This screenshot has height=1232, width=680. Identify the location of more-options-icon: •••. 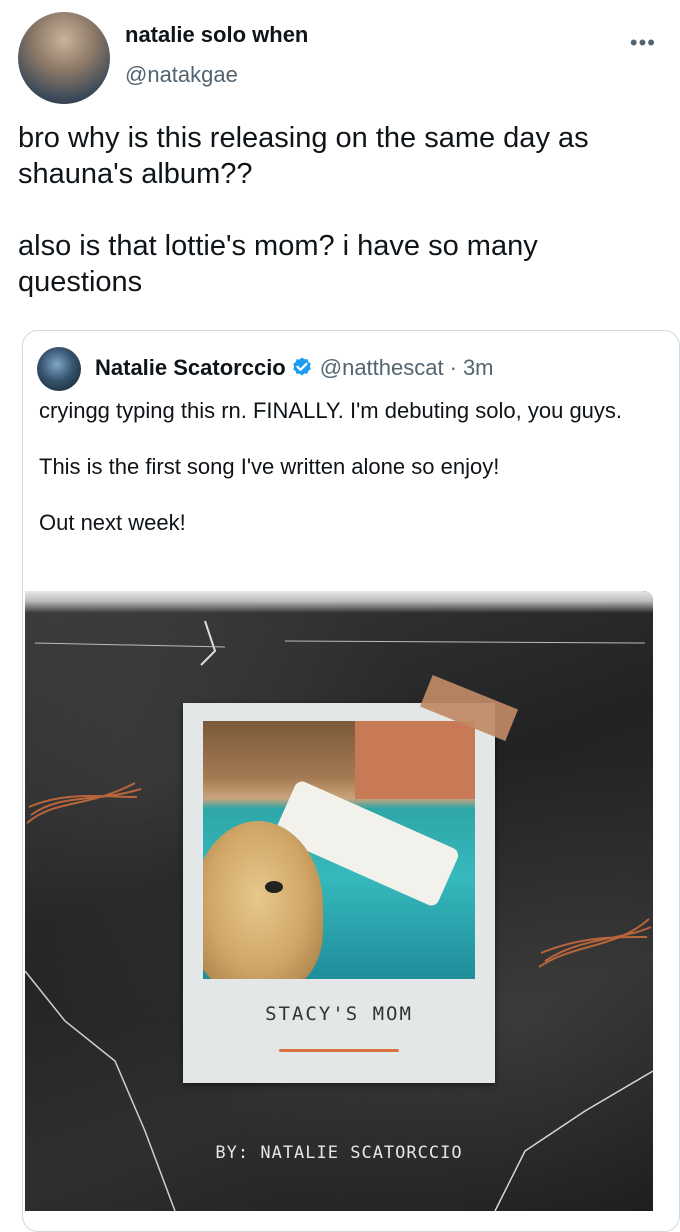
(643, 43).